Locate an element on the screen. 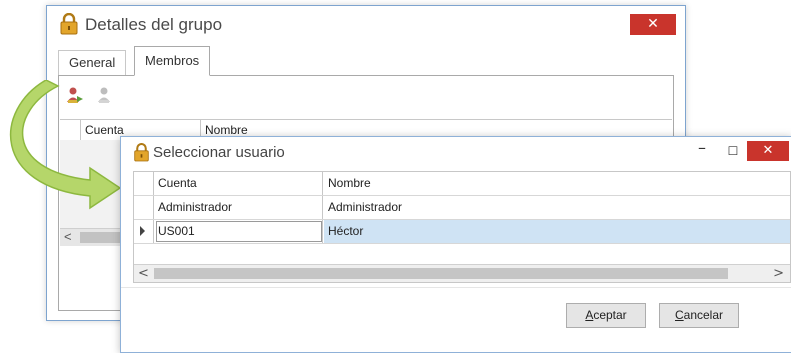 The height and width of the screenshot is (353, 791). table-row: US001 Héctor is located at coordinates (462, 232).